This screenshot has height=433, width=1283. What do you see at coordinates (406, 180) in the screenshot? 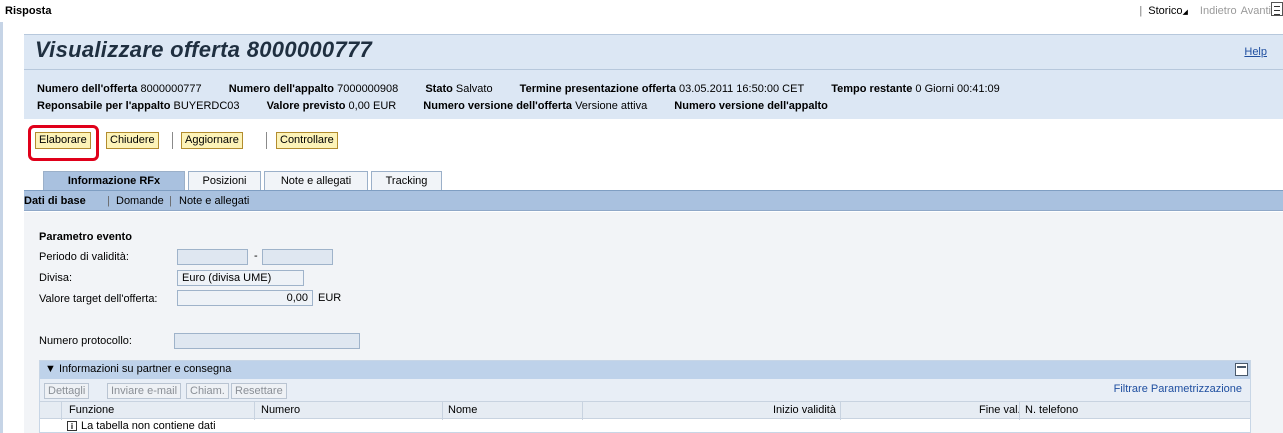
I see `tab-tracking: Tracking` at bounding box center [406, 180].